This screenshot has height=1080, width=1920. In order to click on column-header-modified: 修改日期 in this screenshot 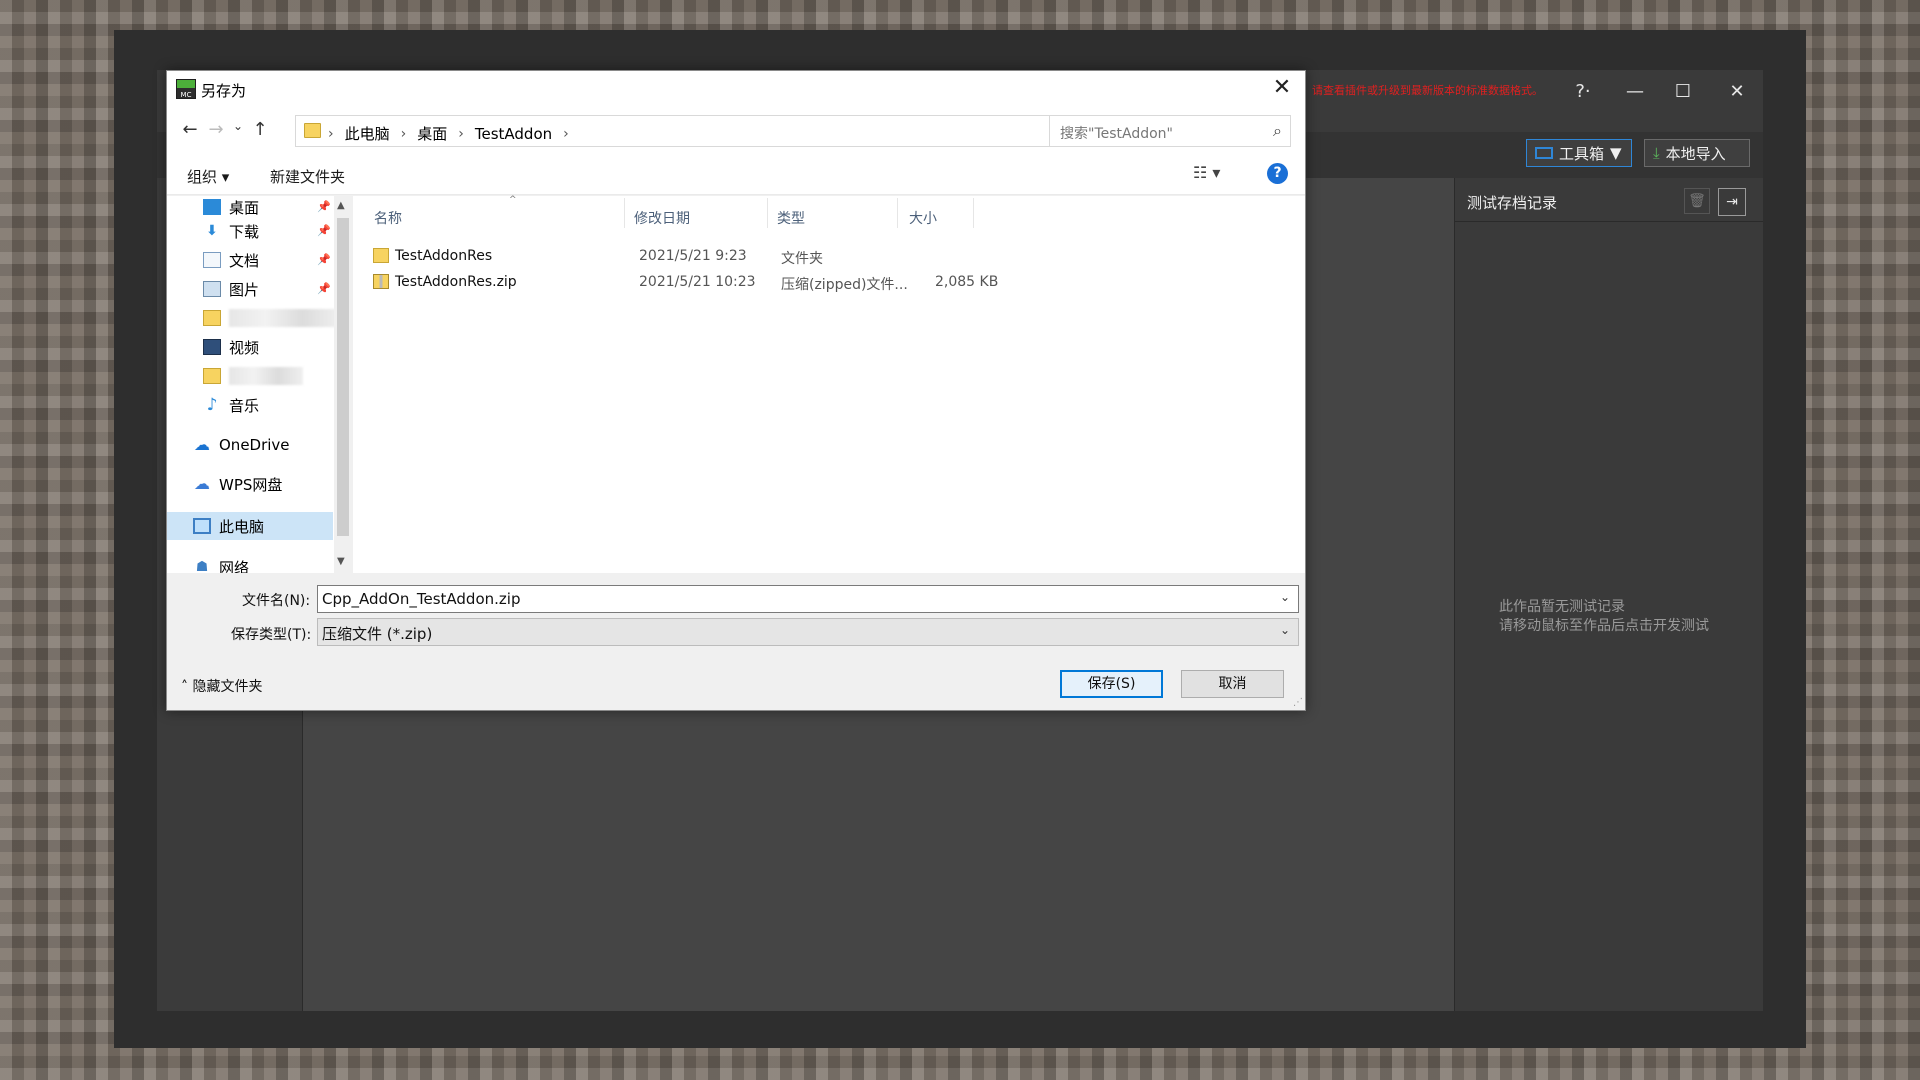, I will do `click(662, 218)`.